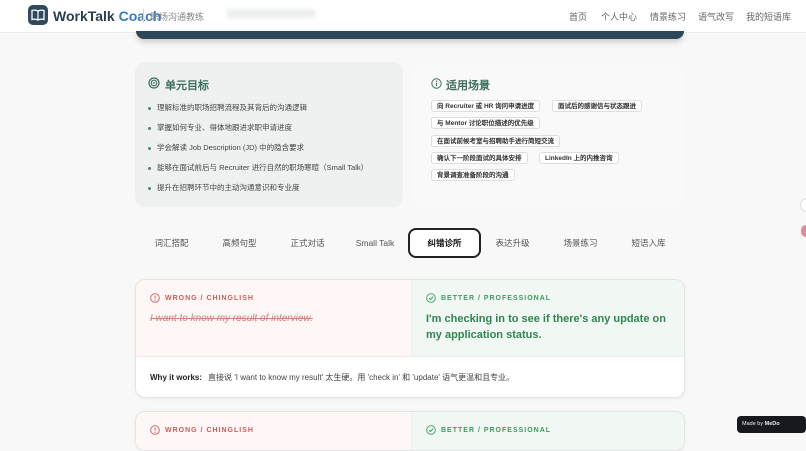  What do you see at coordinates (479, 158) in the screenshot?
I see `scene-chip: 确认下一阶段面试的具体安排` at bounding box center [479, 158].